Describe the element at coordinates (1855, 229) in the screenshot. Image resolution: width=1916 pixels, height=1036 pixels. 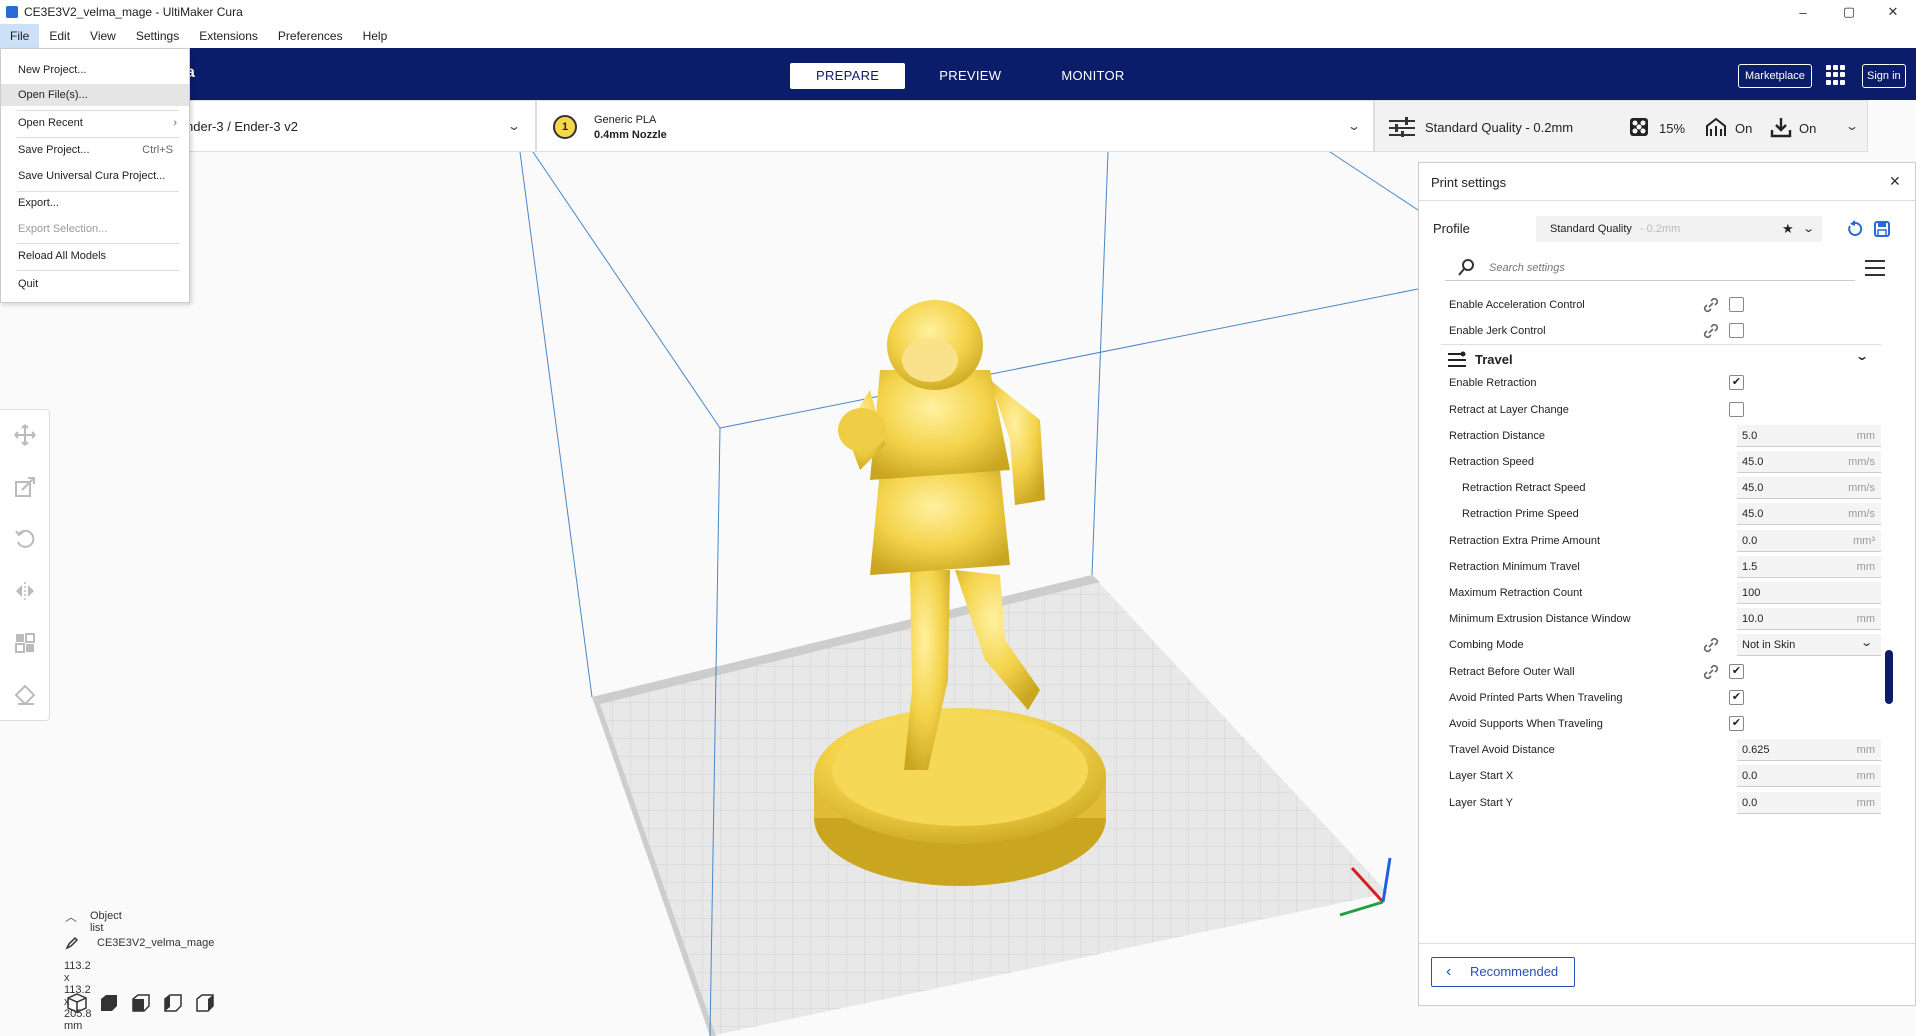
I see `reset-icon` at that location.